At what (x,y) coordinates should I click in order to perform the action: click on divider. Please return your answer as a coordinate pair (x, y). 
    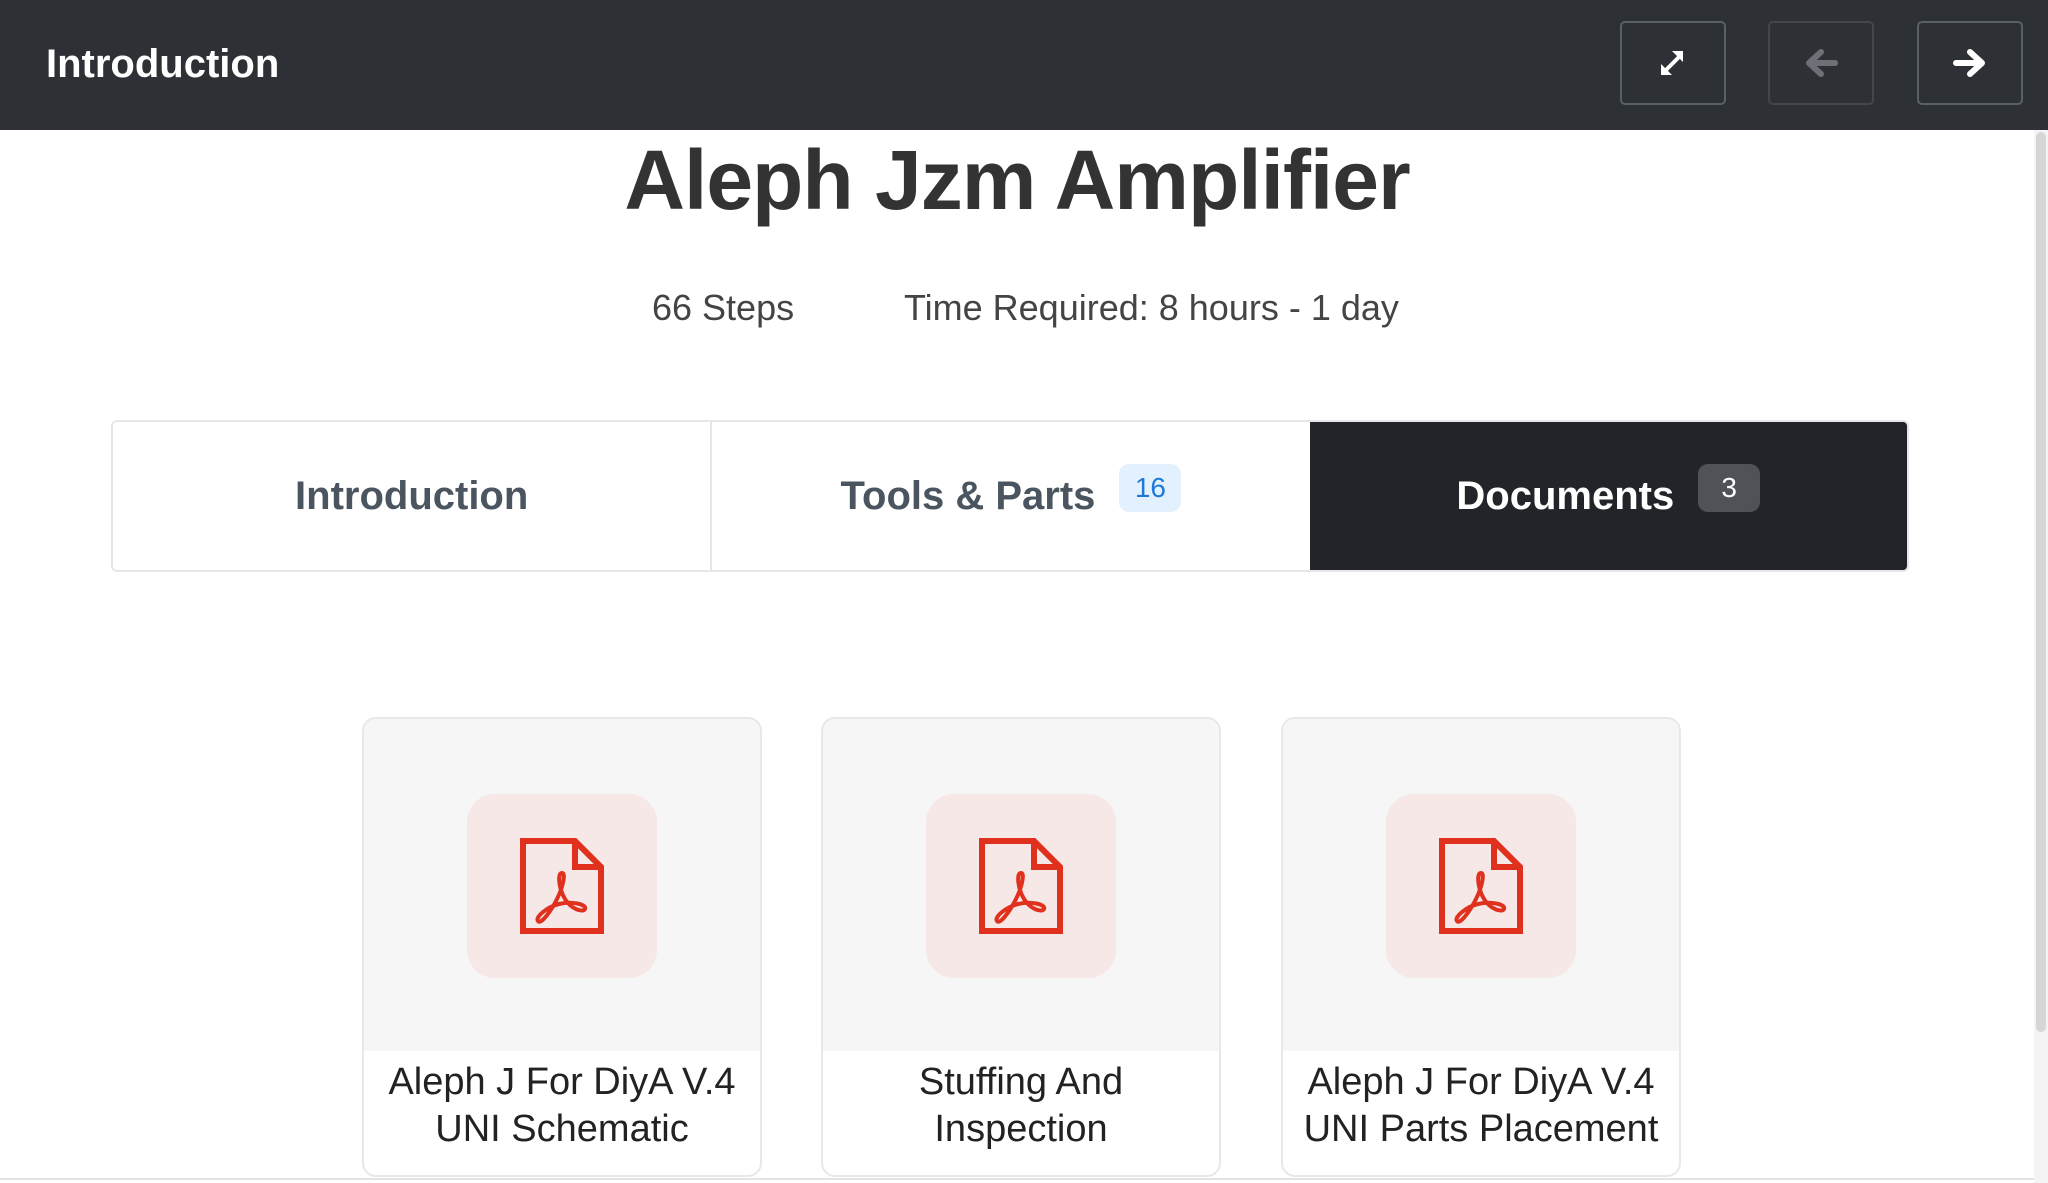
    Looking at the image, I should click on (1017, 1179).